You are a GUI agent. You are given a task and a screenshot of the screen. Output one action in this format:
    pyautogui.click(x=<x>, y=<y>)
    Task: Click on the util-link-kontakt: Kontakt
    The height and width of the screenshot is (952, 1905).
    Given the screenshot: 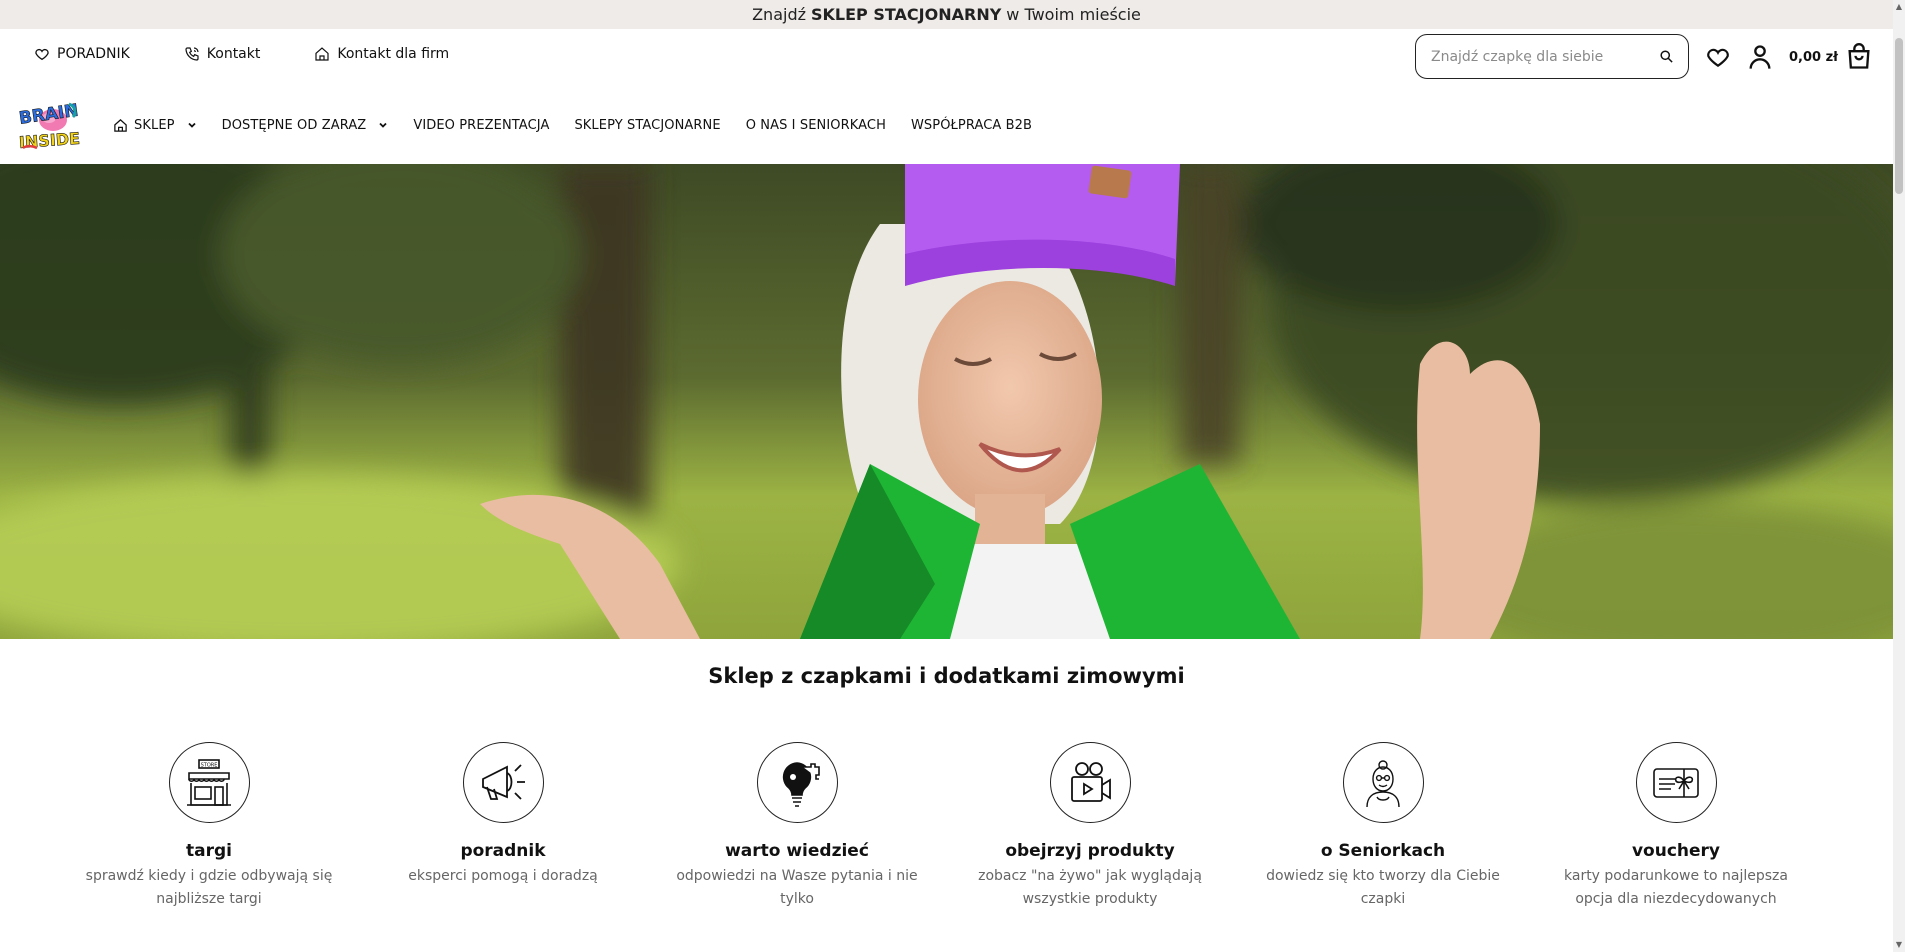 What is the action you would take?
    pyautogui.click(x=222, y=54)
    